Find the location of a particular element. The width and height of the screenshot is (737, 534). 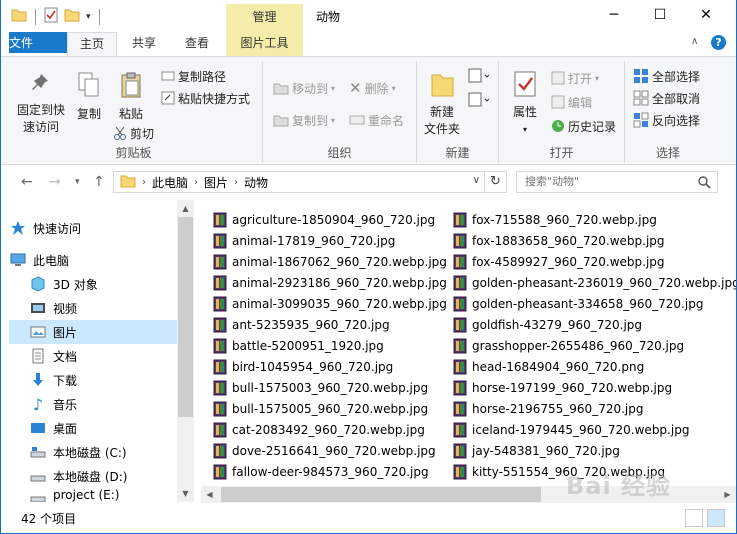

file-item: iceland-1979445_960_720.webp.jpg is located at coordinates (571, 429).